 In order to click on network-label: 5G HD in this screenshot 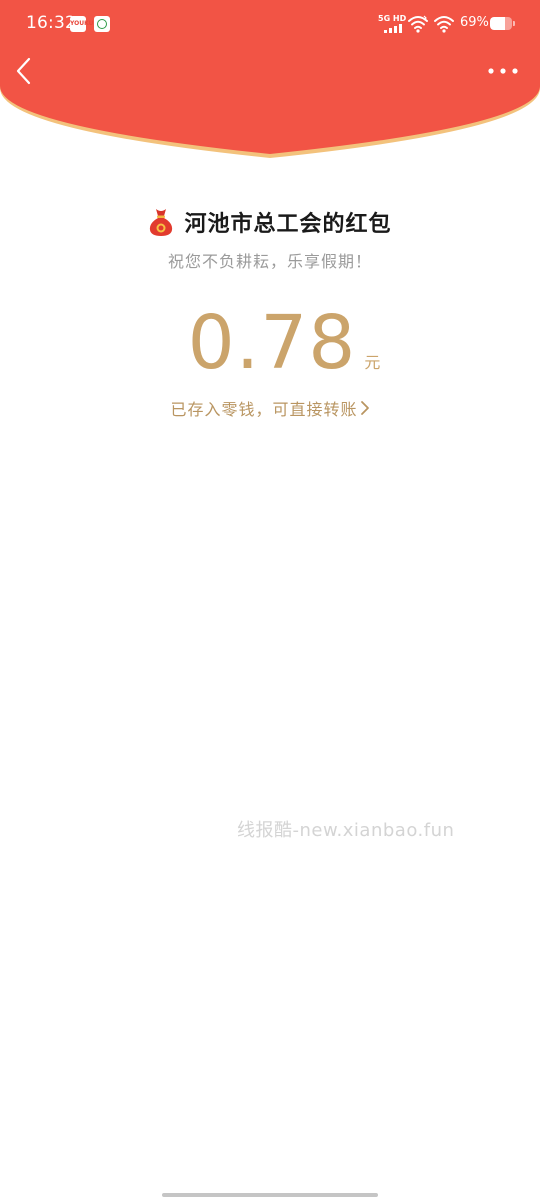, I will do `click(392, 18)`.